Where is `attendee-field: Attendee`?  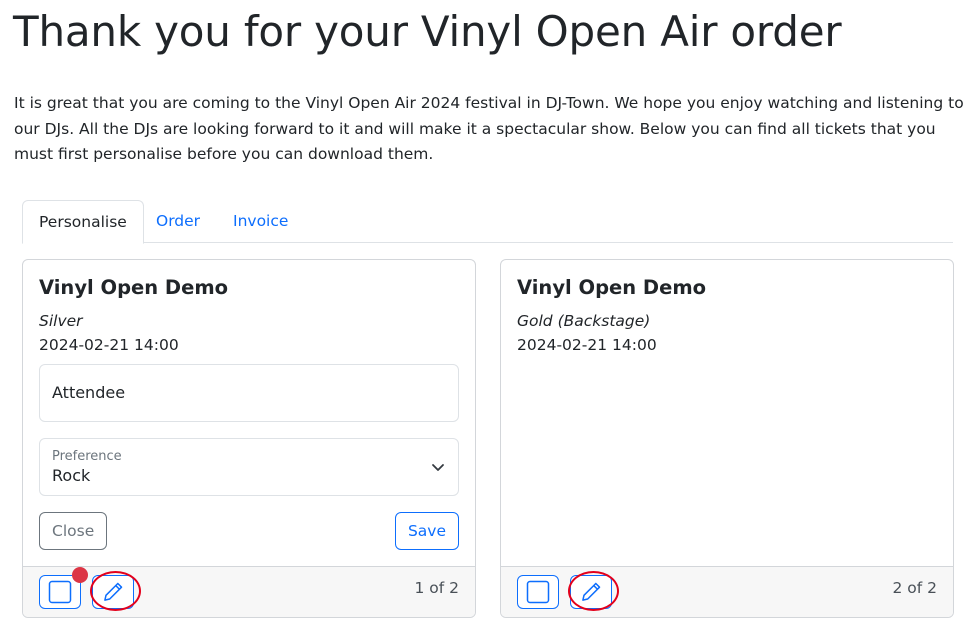 attendee-field: Attendee is located at coordinates (249, 393).